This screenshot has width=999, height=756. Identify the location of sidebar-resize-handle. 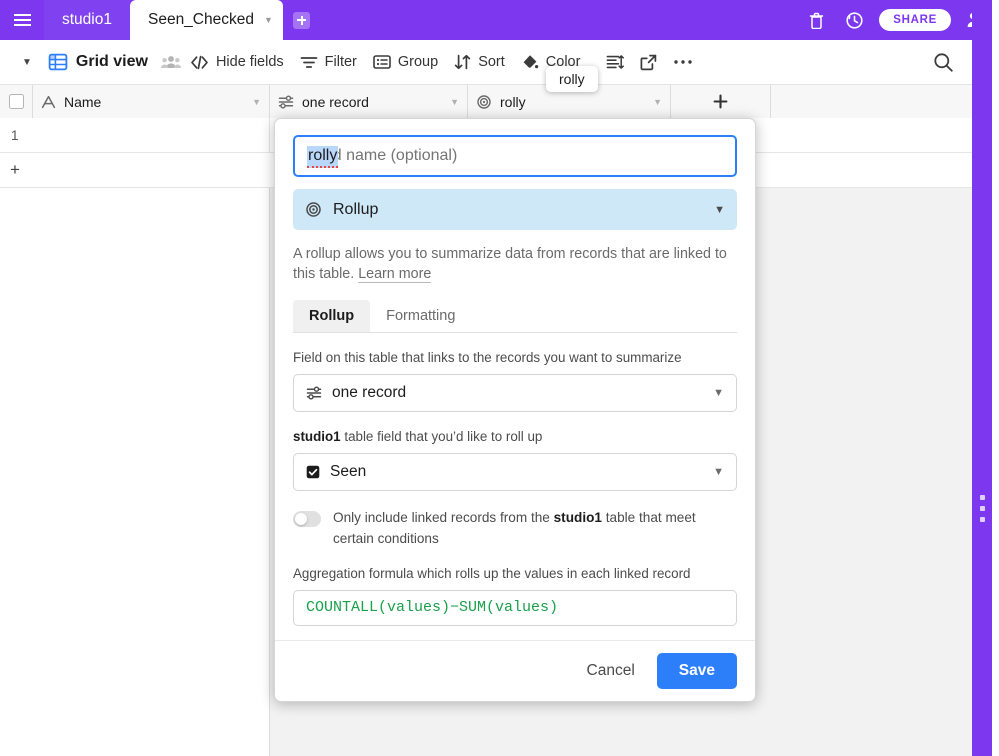
(982, 508).